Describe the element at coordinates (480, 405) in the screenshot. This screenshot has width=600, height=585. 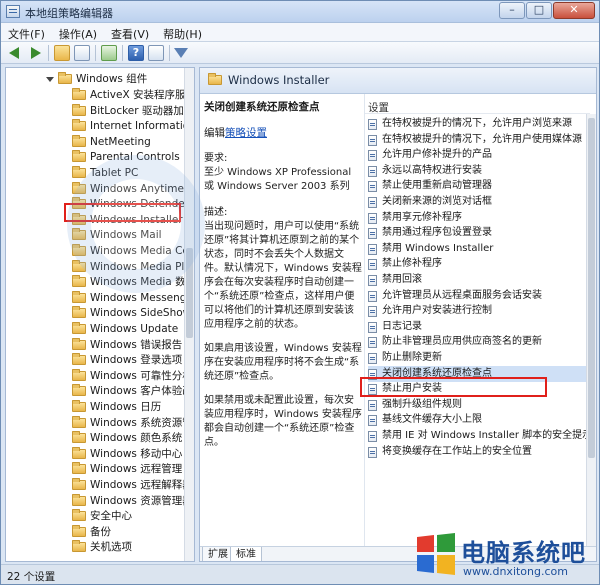
I see `setting-row: 强制升级组件规则` at that location.